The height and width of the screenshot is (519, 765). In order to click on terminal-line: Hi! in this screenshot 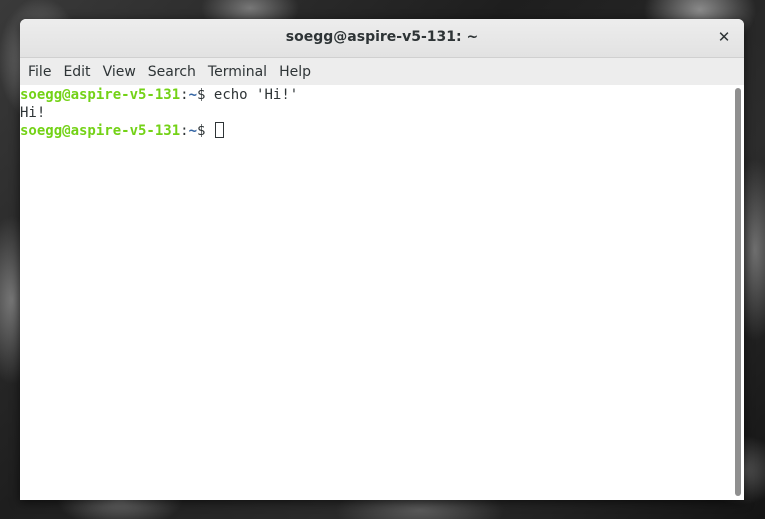, I will do `click(376, 113)`.